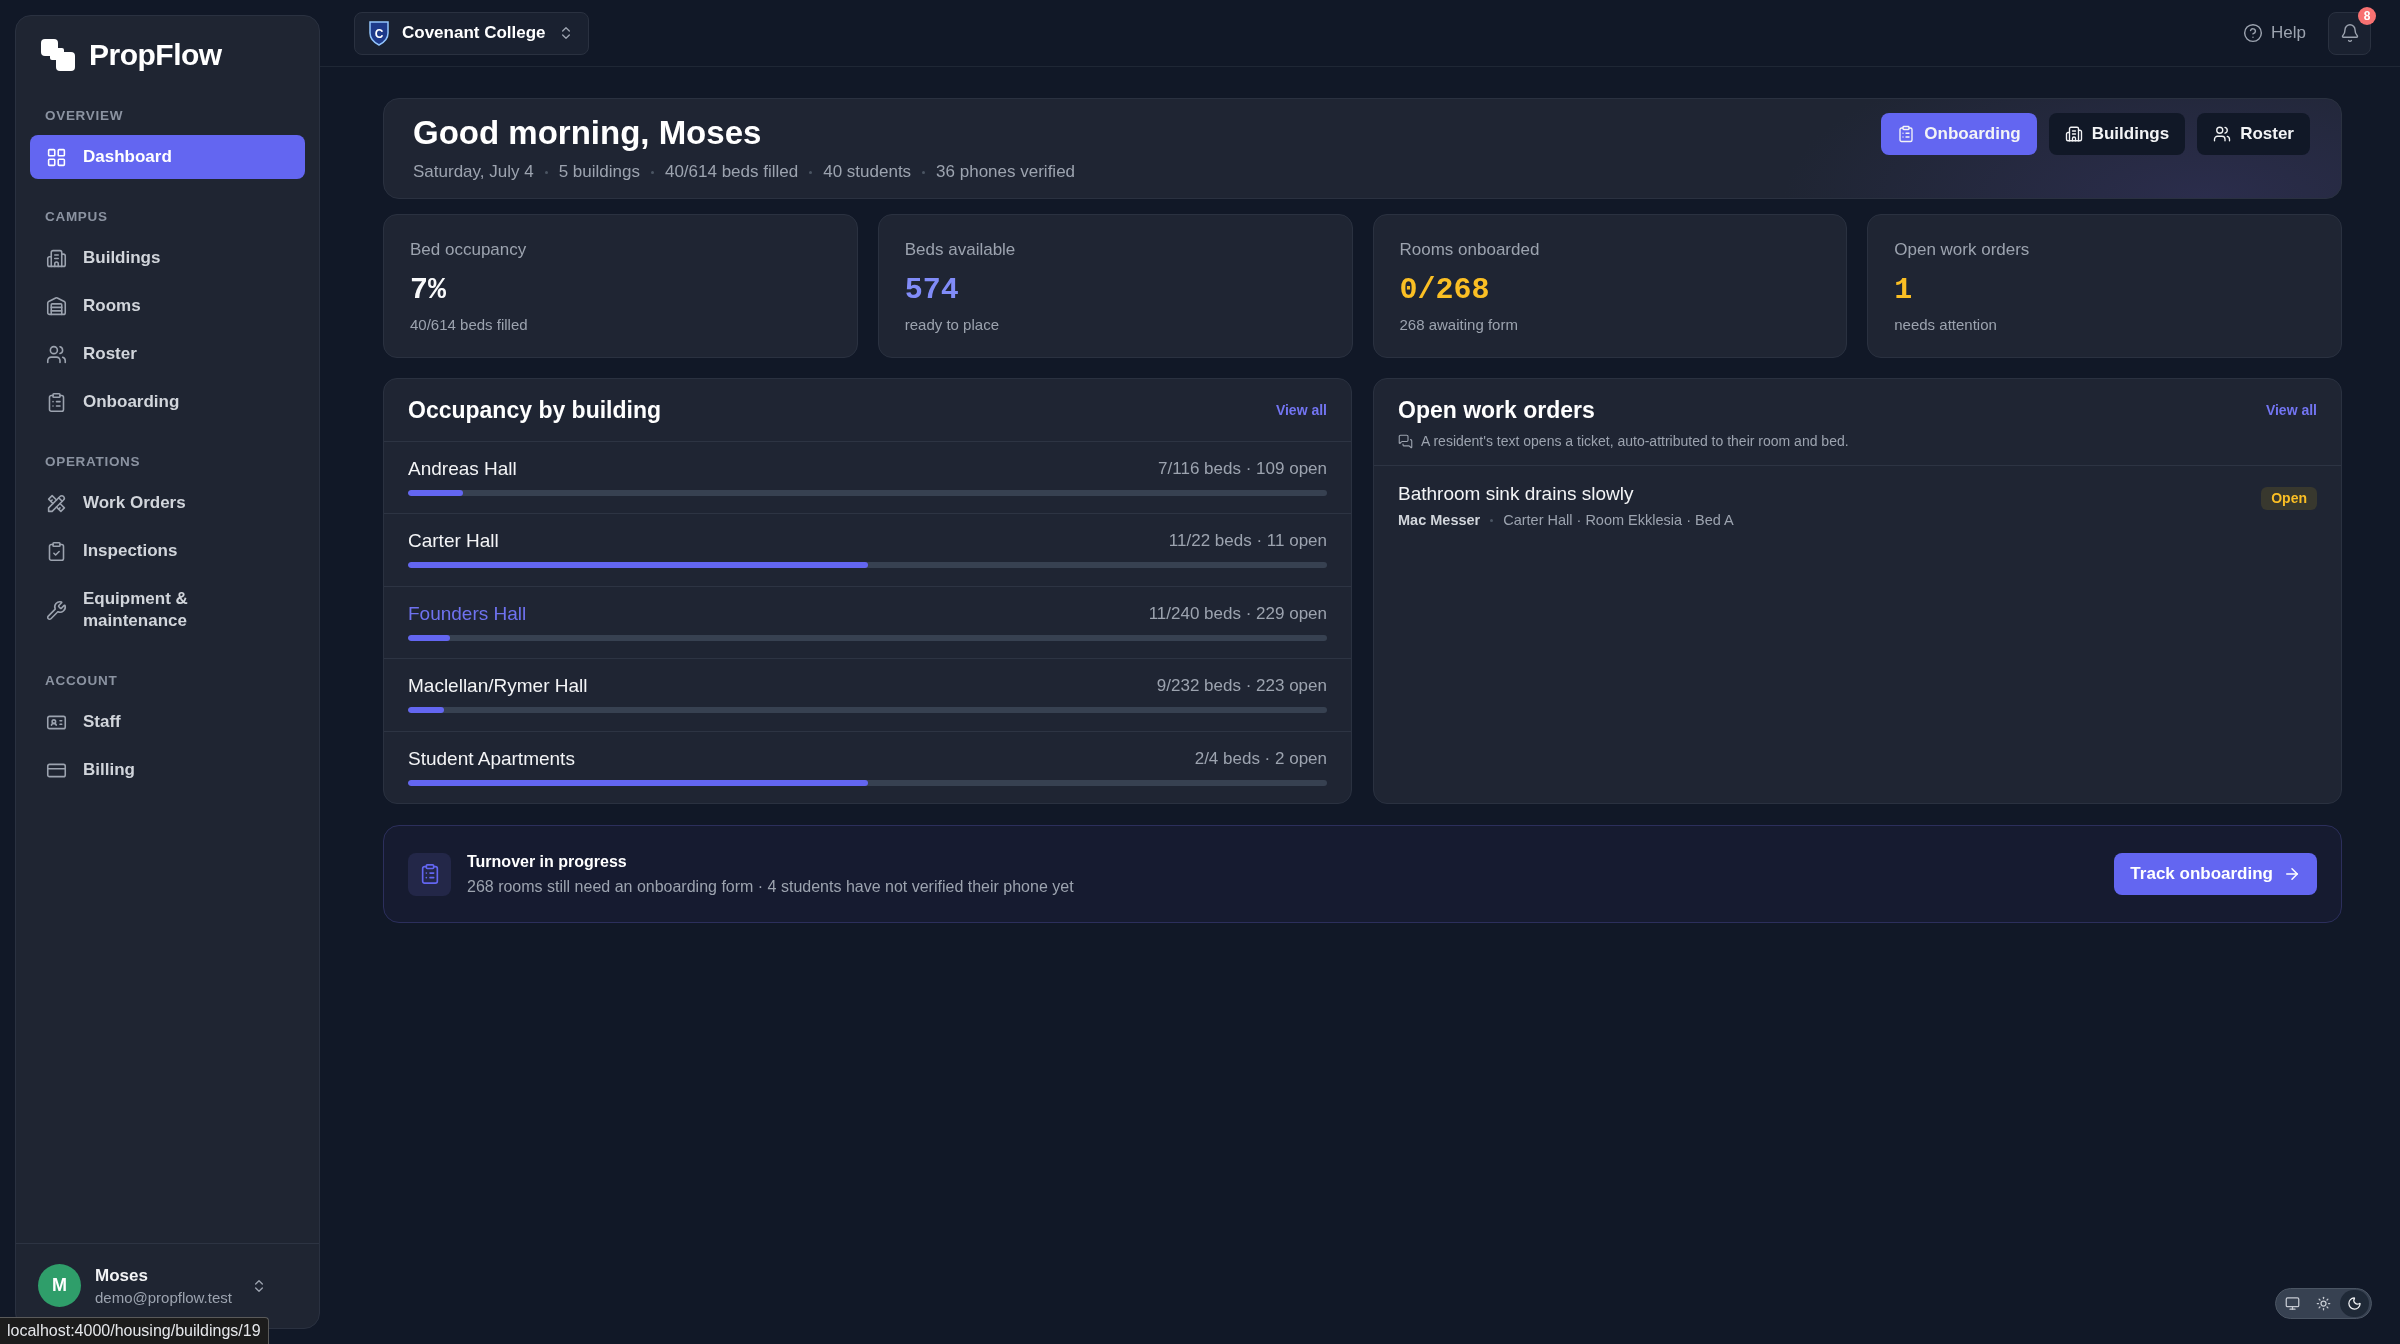 The width and height of the screenshot is (2400, 1344). What do you see at coordinates (951, 325) in the screenshot?
I see `stat-note: ready to place` at bounding box center [951, 325].